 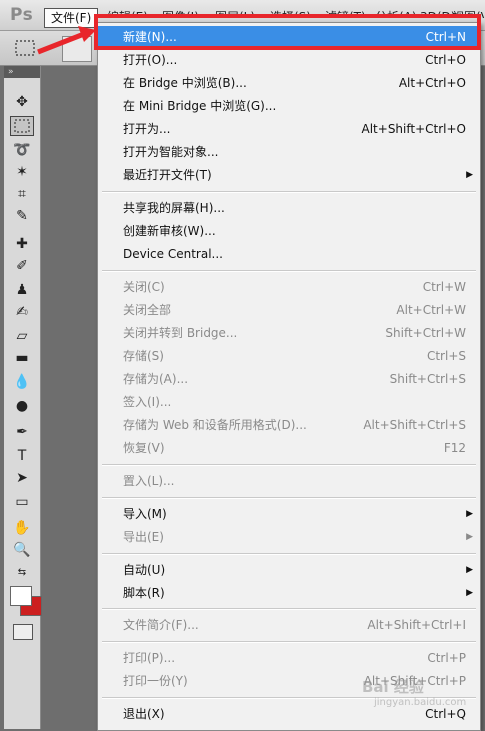 I want to click on brush-tool-icon: ✐, so click(x=22, y=266).